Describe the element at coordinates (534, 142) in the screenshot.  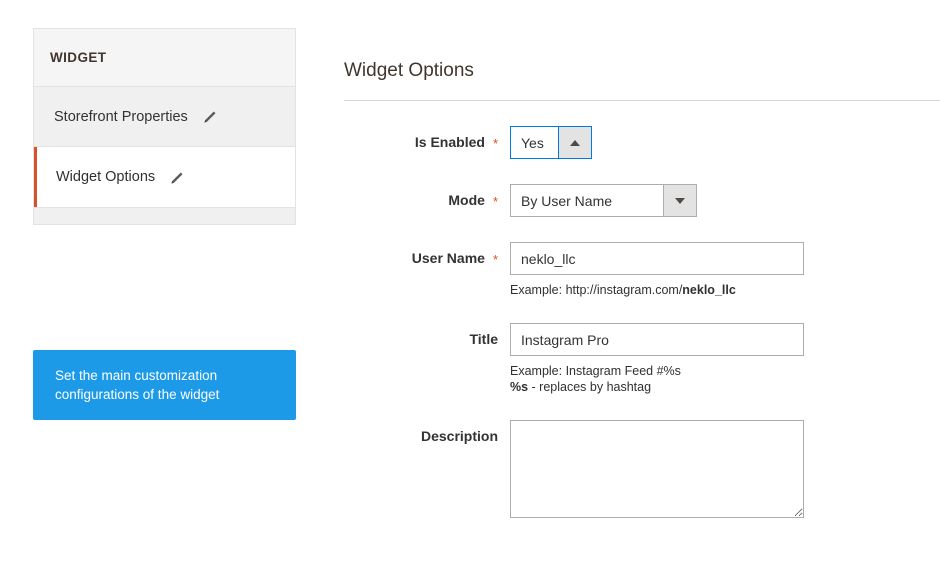
I see `is-enabled-value: Yes` at that location.